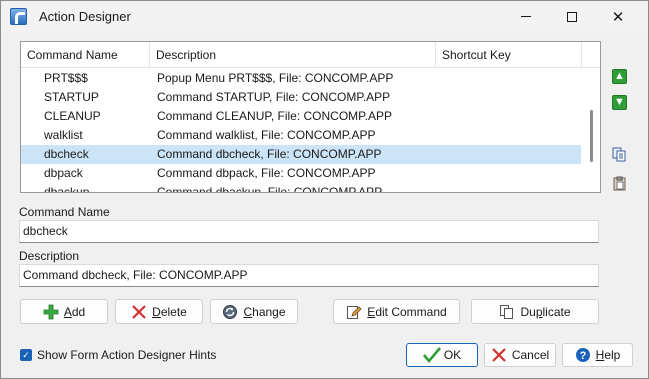 Image resolution: width=649 pixels, height=379 pixels. What do you see at coordinates (72, 116) in the screenshot?
I see `command-name-cell: CLEANUP` at bounding box center [72, 116].